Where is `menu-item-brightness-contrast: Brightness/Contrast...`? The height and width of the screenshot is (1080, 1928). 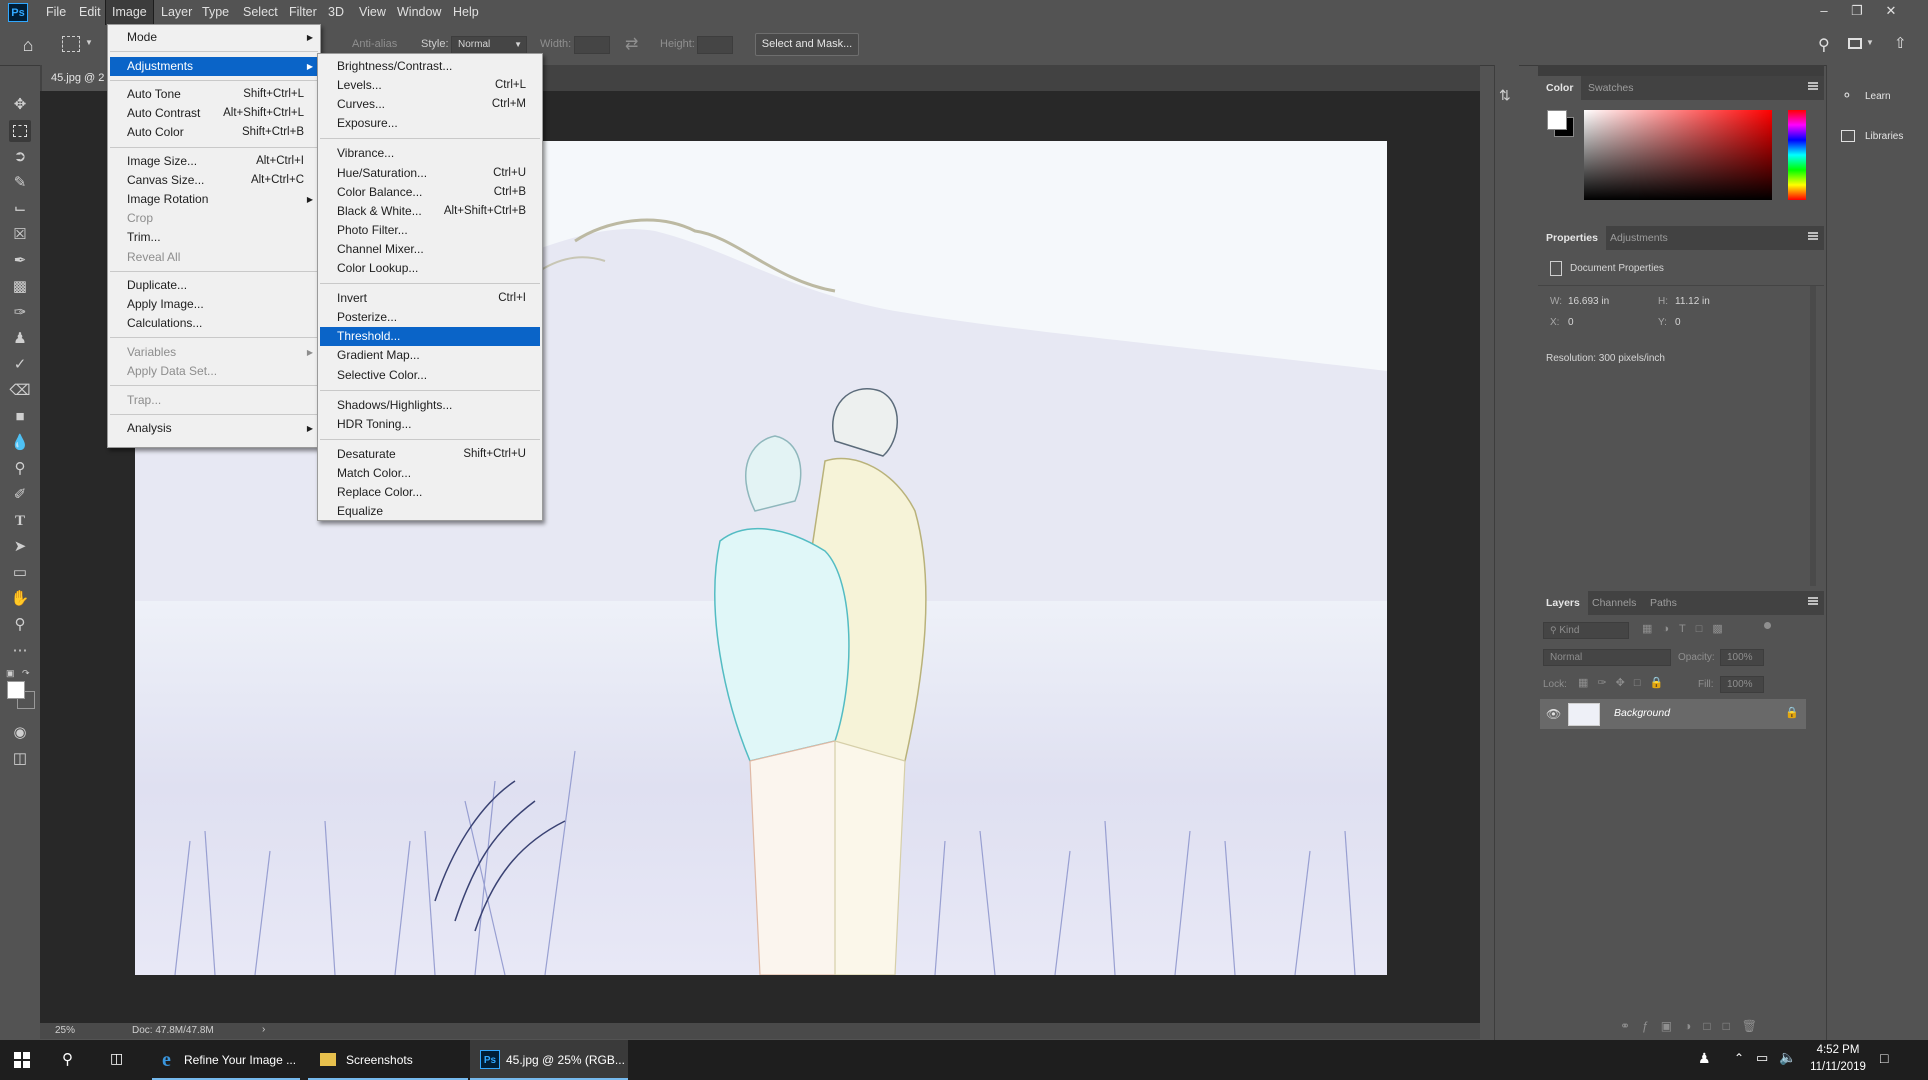 menu-item-brightness-contrast: Brightness/Contrast... is located at coordinates (430, 66).